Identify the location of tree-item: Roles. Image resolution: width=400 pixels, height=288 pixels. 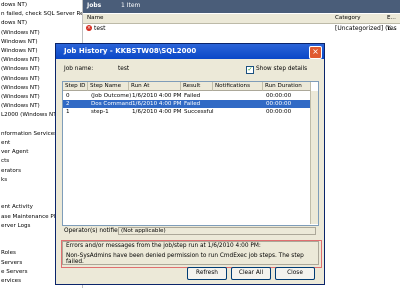
(8, 253).